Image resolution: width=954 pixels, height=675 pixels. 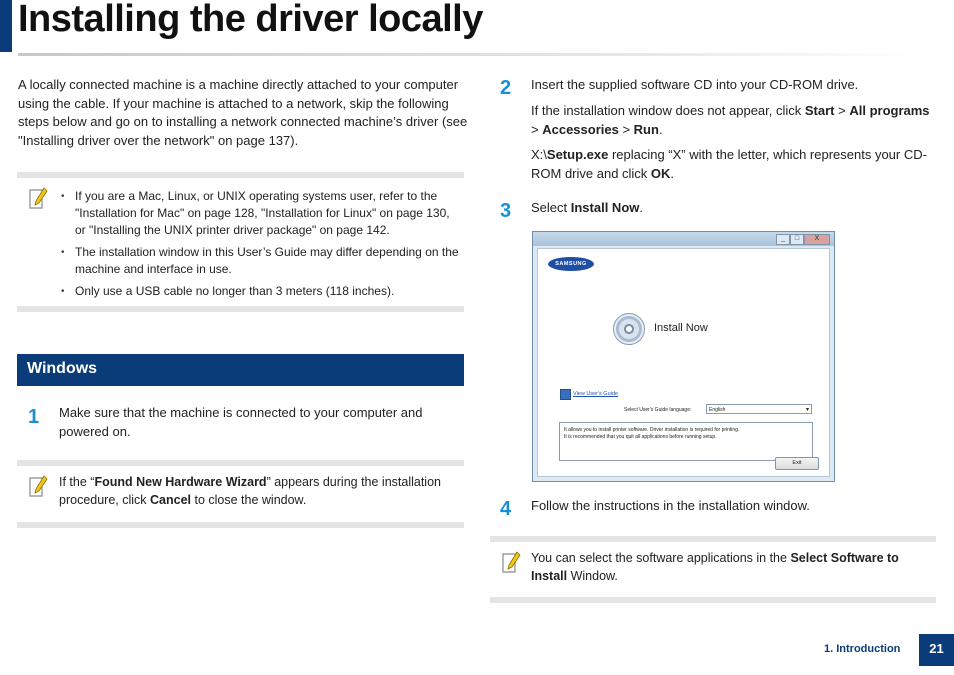 What do you see at coordinates (817, 239) in the screenshot?
I see `close-button: X` at bounding box center [817, 239].